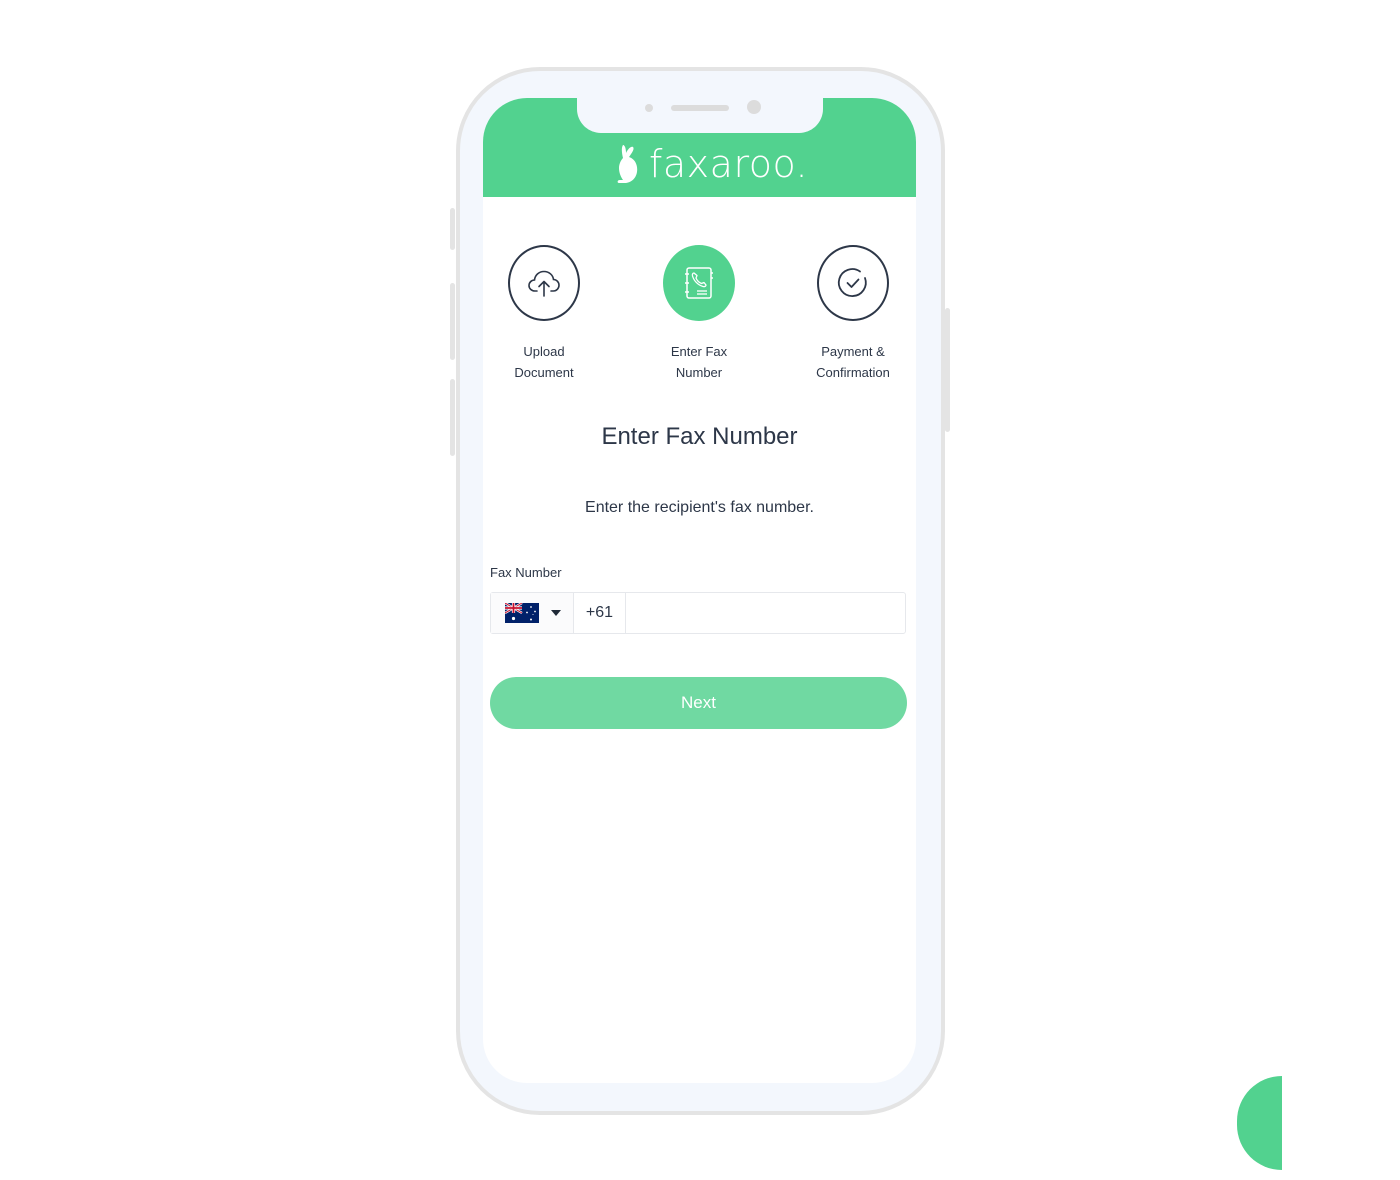 Image resolution: width=1400 pixels, height=1180 pixels. I want to click on step-label: Payment & Confirmation, so click(853, 362).